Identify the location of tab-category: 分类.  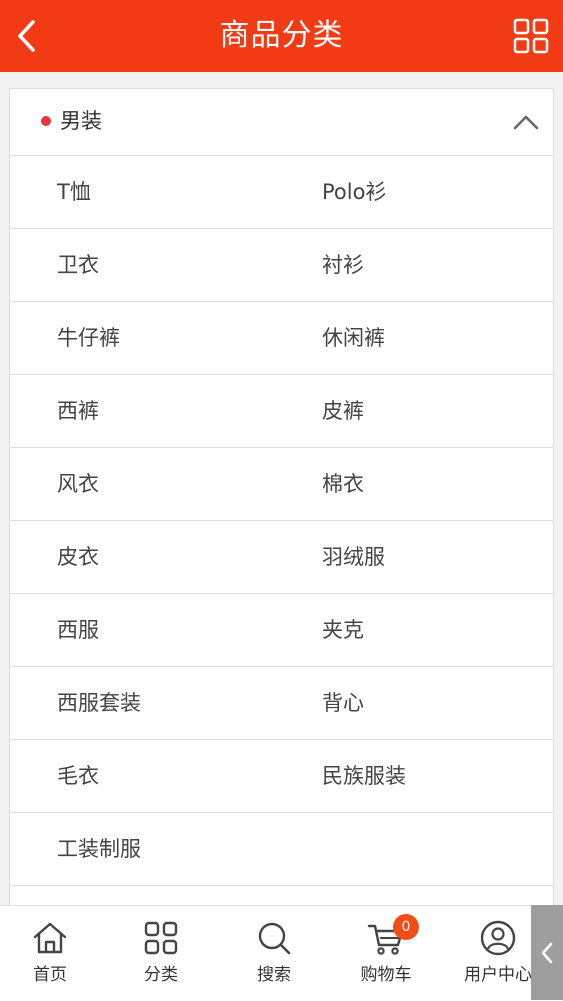
(161, 953).